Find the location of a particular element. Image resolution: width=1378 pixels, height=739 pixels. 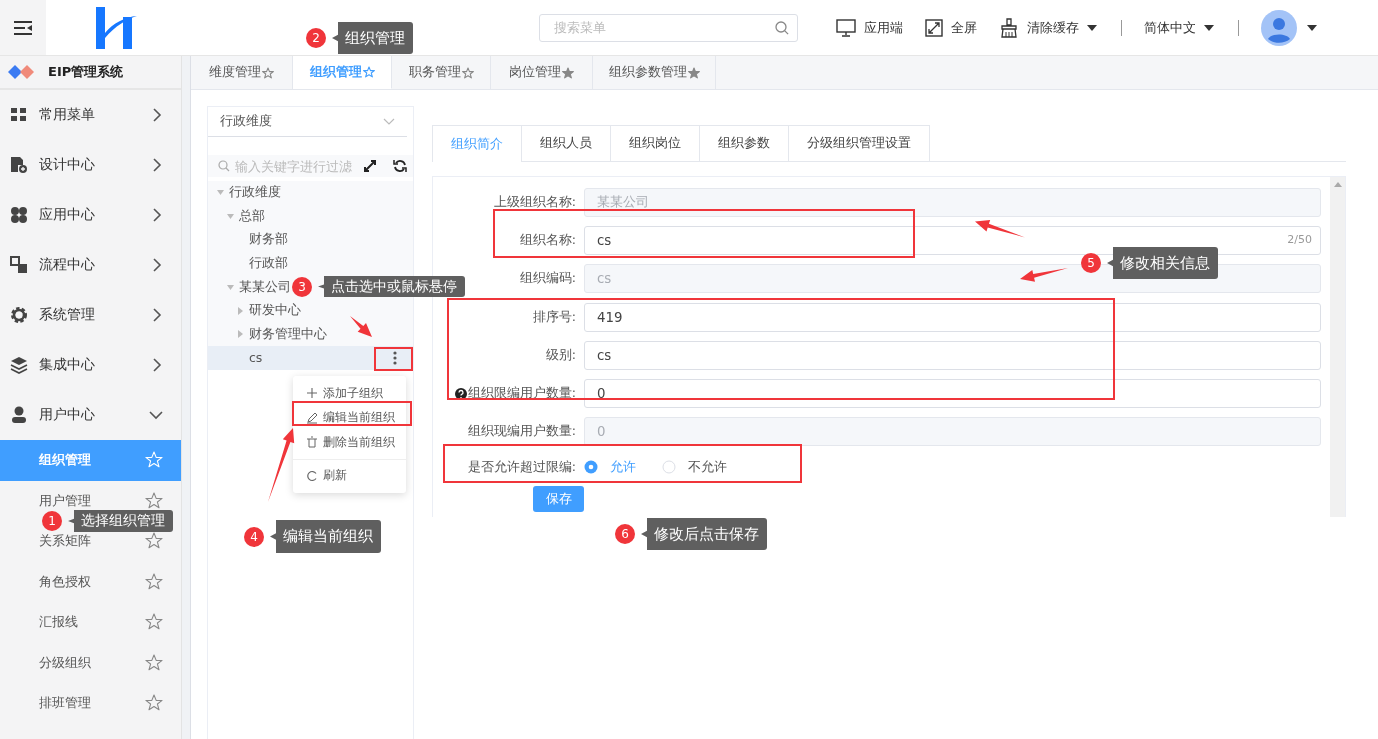

fullscreen-icon is located at coordinates (934, 27).